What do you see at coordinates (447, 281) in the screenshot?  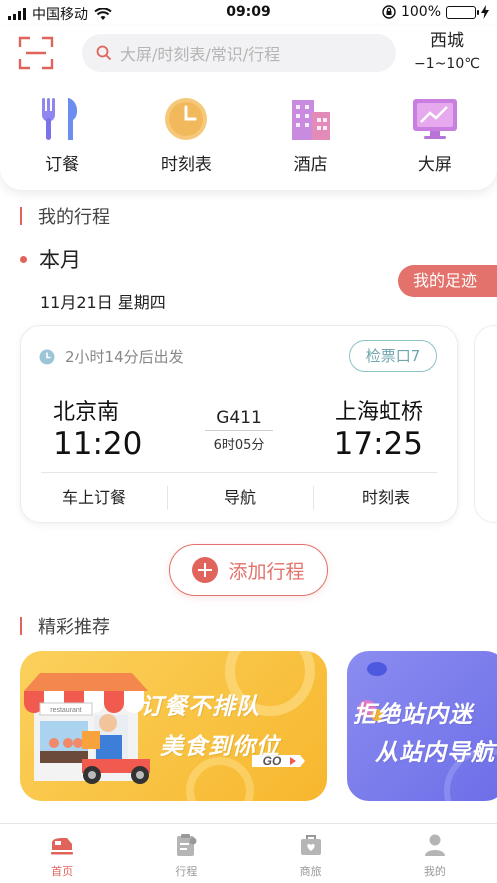 I see `my-footprint-button: 我的足迹` at bounding box center [447, 281].